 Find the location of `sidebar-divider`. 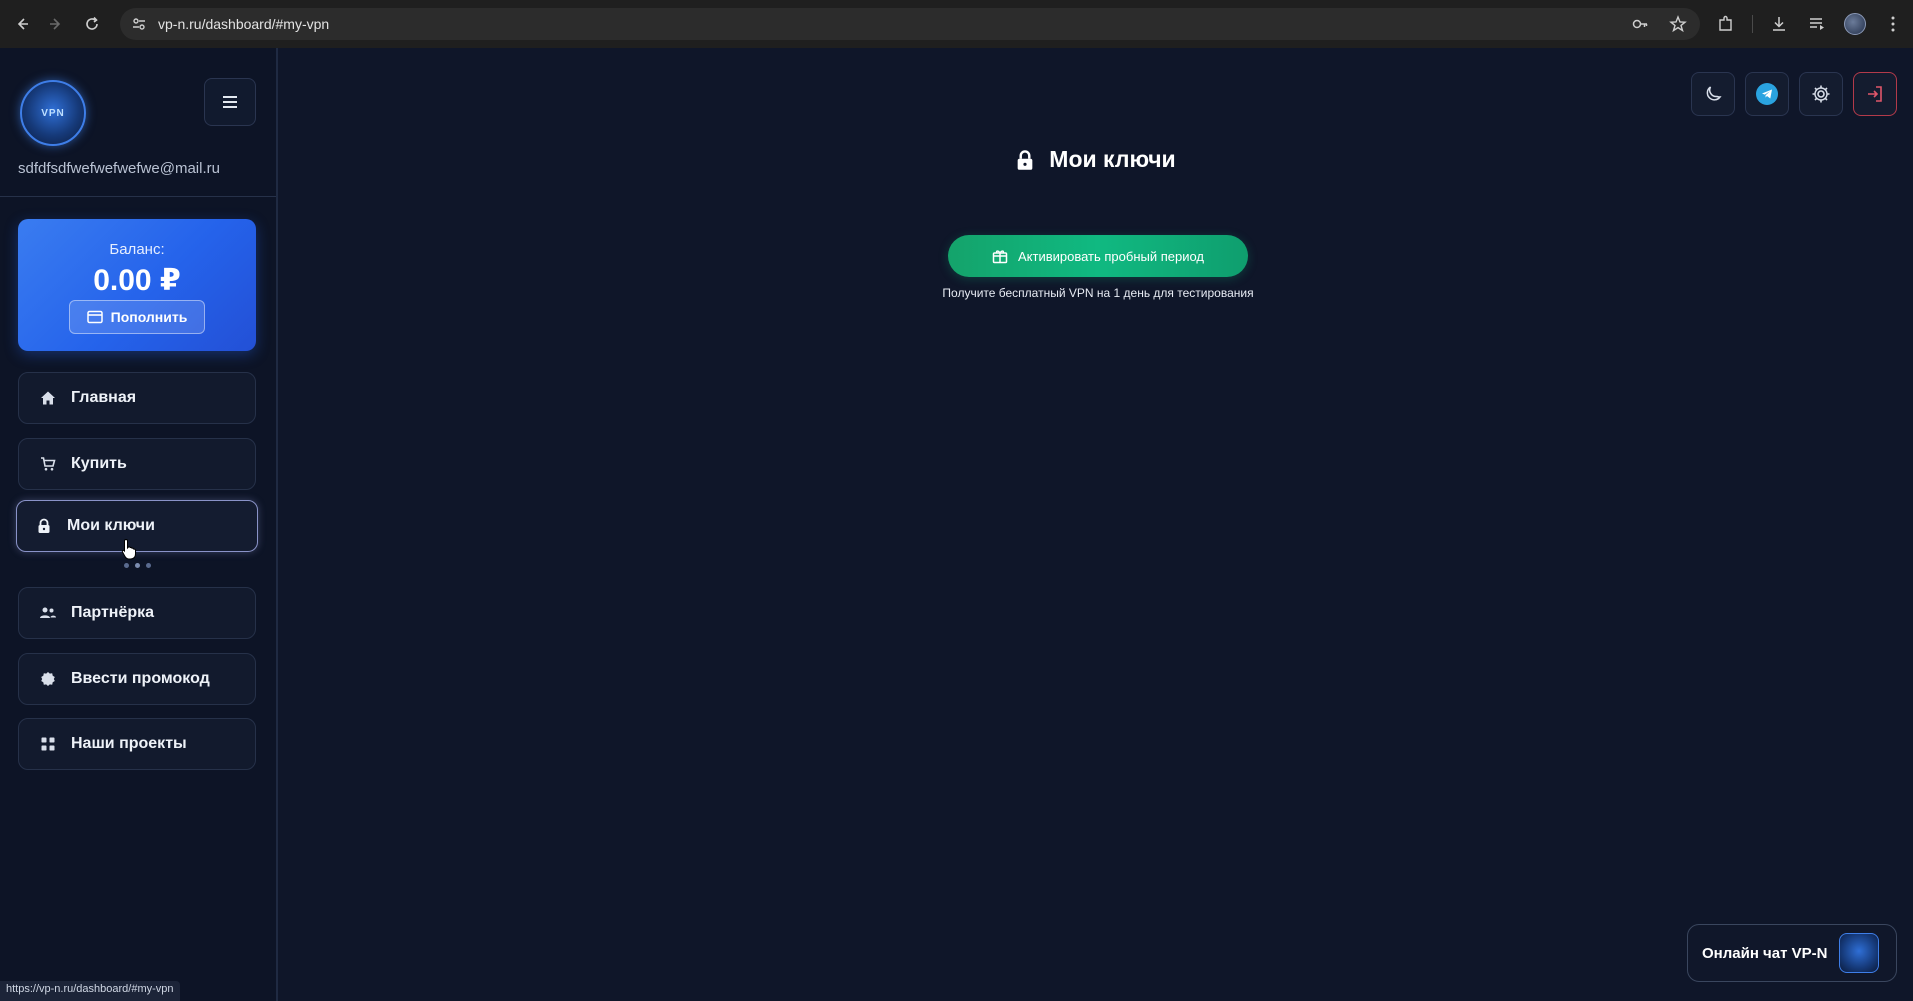

sidebar-divider is located at coordinates (138, 196).